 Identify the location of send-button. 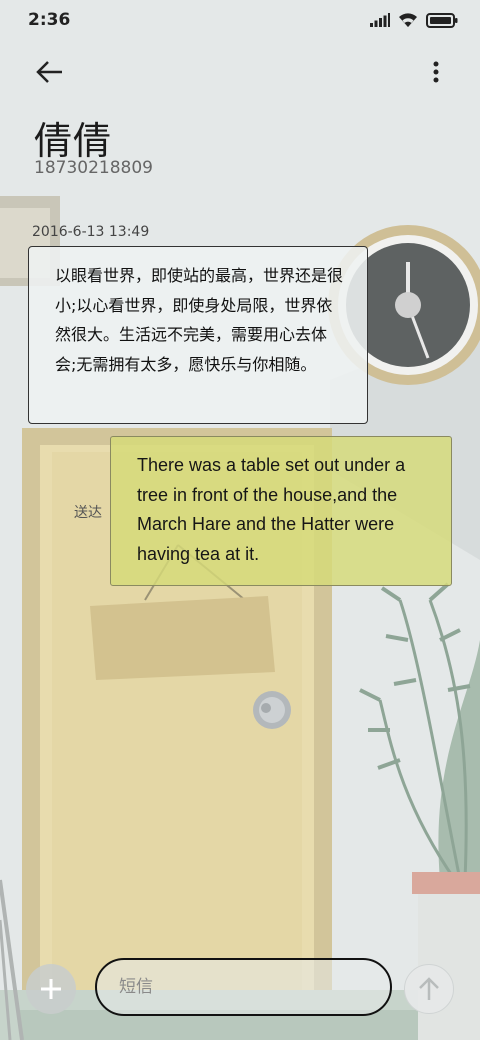
(429, 989).